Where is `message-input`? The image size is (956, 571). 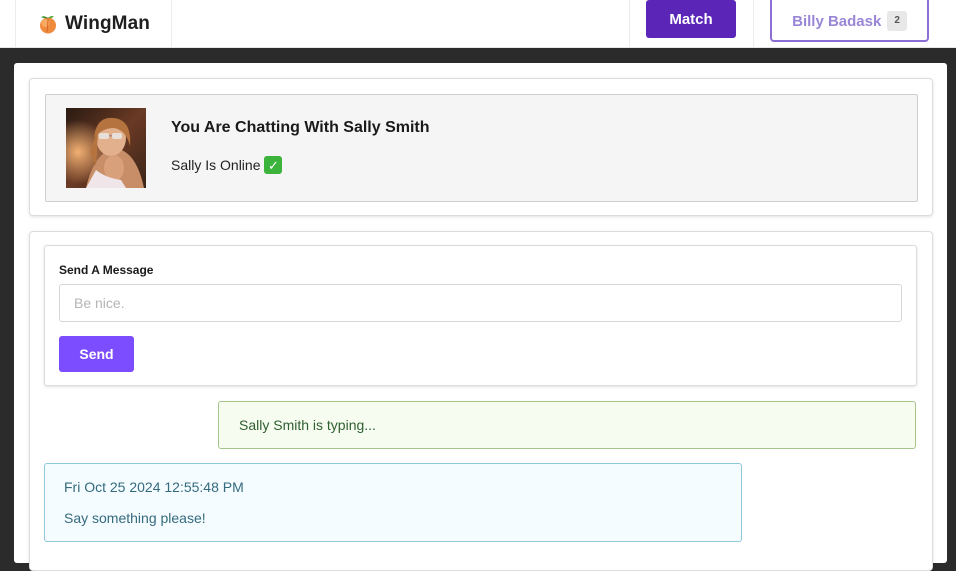 message-input is located at coordinates (480, 303).